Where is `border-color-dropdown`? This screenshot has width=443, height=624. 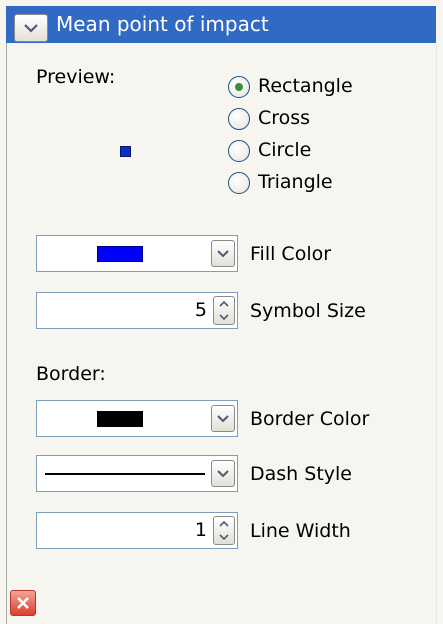 border-color-dropdown is located at coordinates (137, 418).